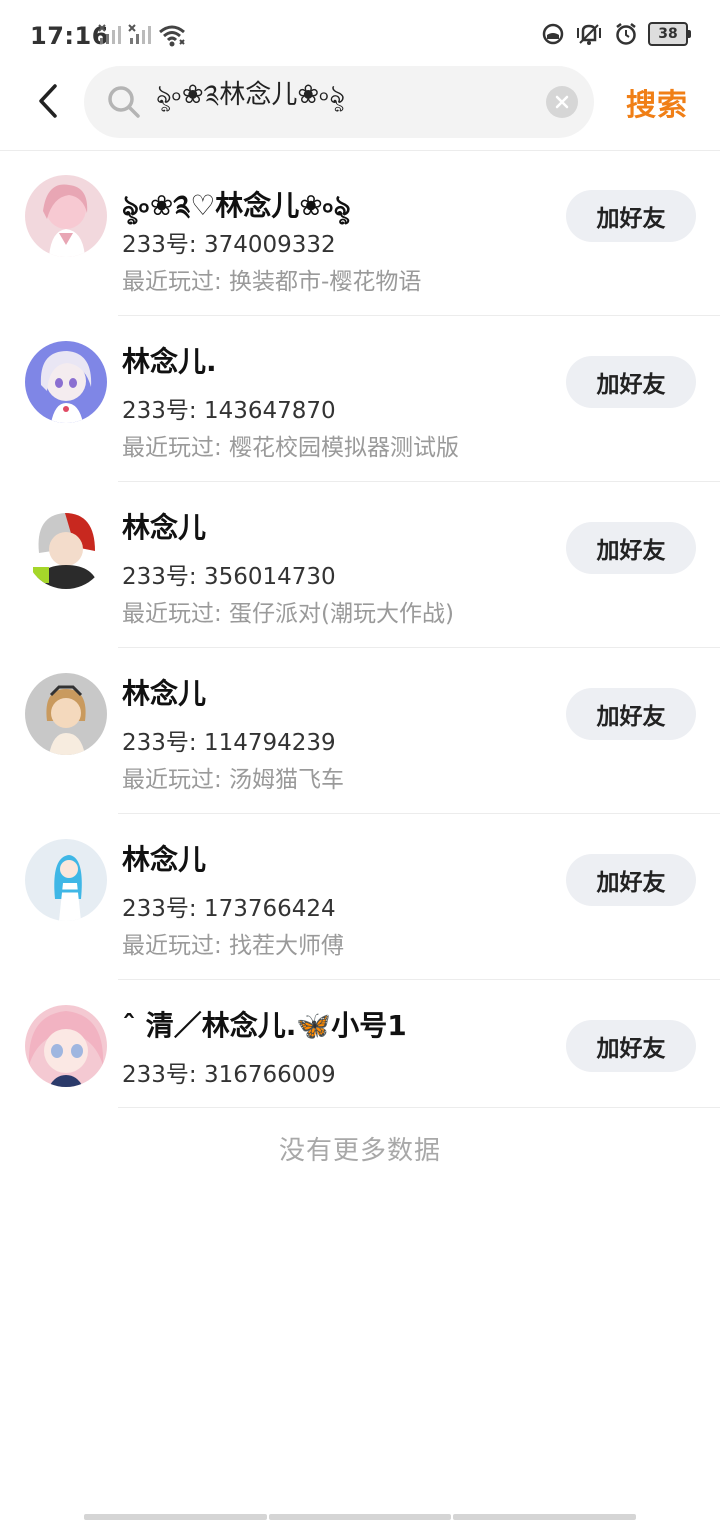 This screenshot has height=1520, width=720. What do you see at coordinates (264, 1025) in the screenshot?
I see `nickname: ˆ 清／林念儿.🦋小号1` at bounding box center [264, 1025].